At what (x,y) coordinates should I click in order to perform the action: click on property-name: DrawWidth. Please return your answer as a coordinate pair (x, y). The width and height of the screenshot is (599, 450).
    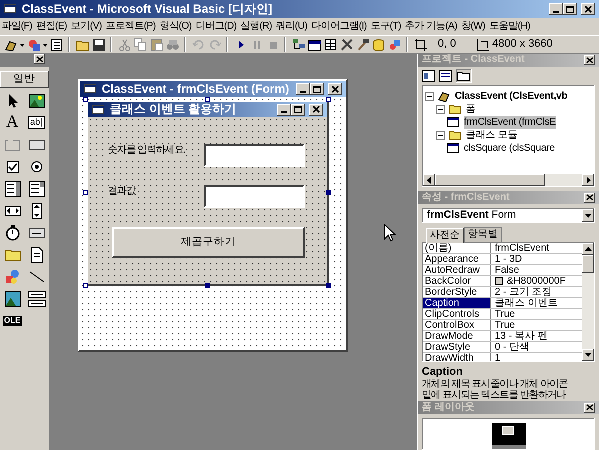
    Looking at the image, I should click on (457, 357).